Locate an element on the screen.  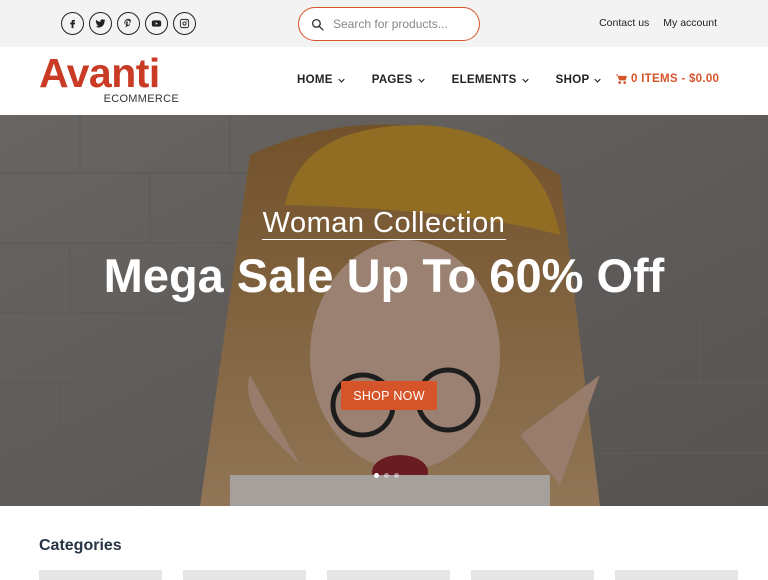
search-icon is located at coordinates (317, 24).